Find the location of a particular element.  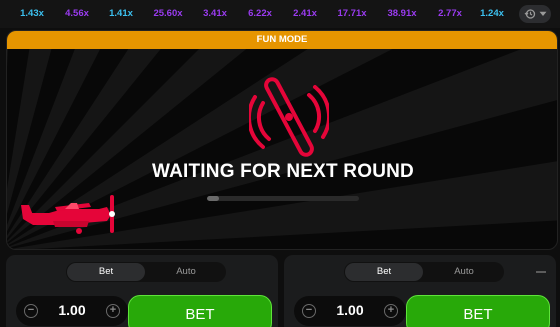

history-clock-icon is located at coordinates (529, 14).